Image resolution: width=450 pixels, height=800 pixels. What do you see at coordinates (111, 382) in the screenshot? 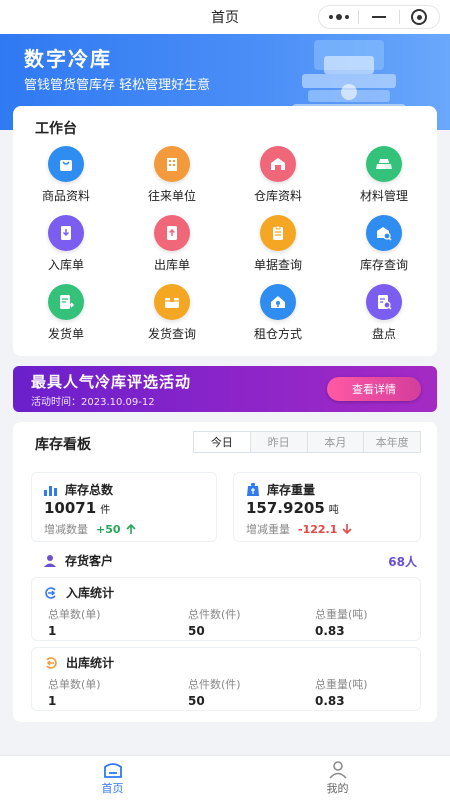
I see `promo-title: 最具人气冷库评选活动` at bounding box center [111, 382].